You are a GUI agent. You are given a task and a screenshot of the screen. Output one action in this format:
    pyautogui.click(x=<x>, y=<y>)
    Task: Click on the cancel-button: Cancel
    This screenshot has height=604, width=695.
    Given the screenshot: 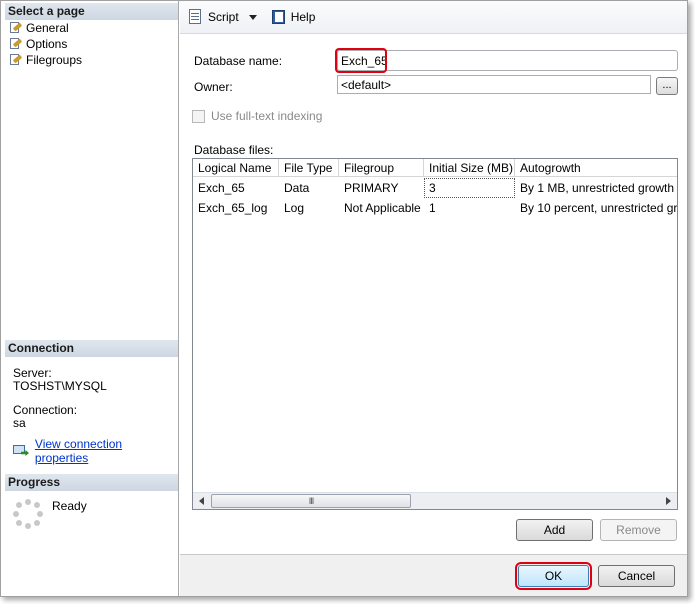 What is the action you would take?
    pyautogui.click(x=636, y=576)
    